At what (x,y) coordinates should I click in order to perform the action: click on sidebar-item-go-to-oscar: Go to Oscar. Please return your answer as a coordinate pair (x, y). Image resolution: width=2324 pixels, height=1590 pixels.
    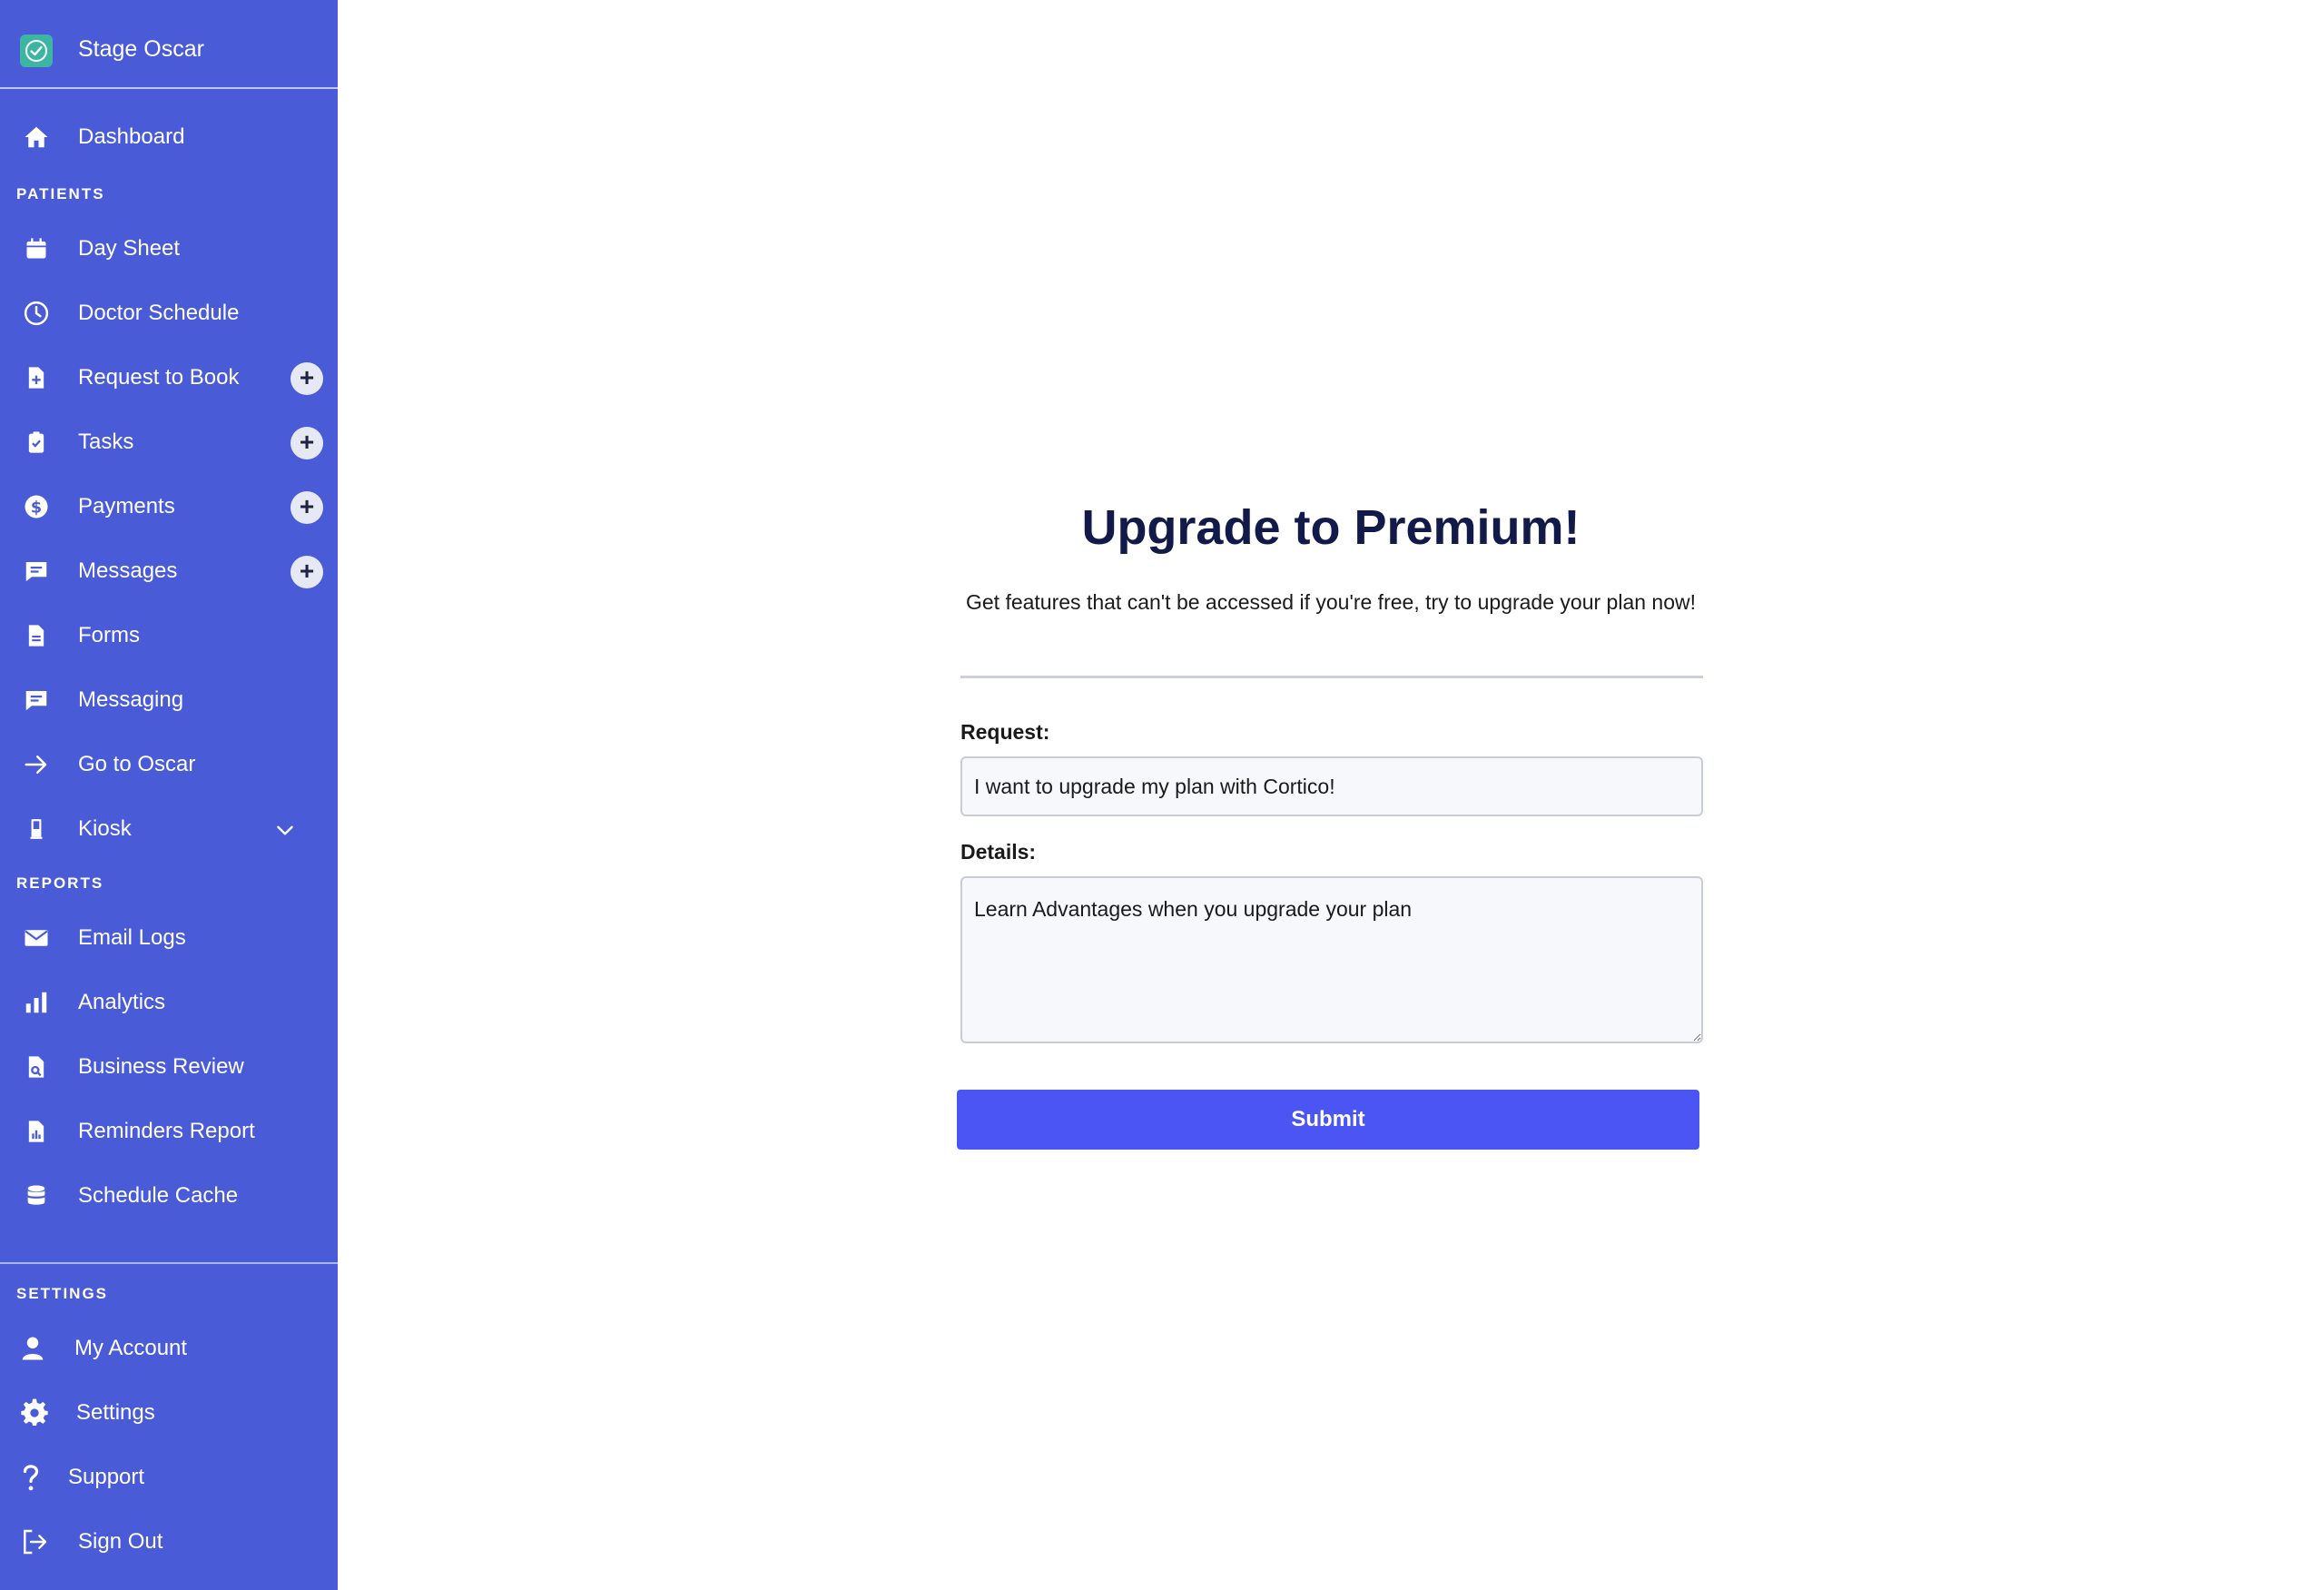
    Looking at the image, I should click on (169, 764).